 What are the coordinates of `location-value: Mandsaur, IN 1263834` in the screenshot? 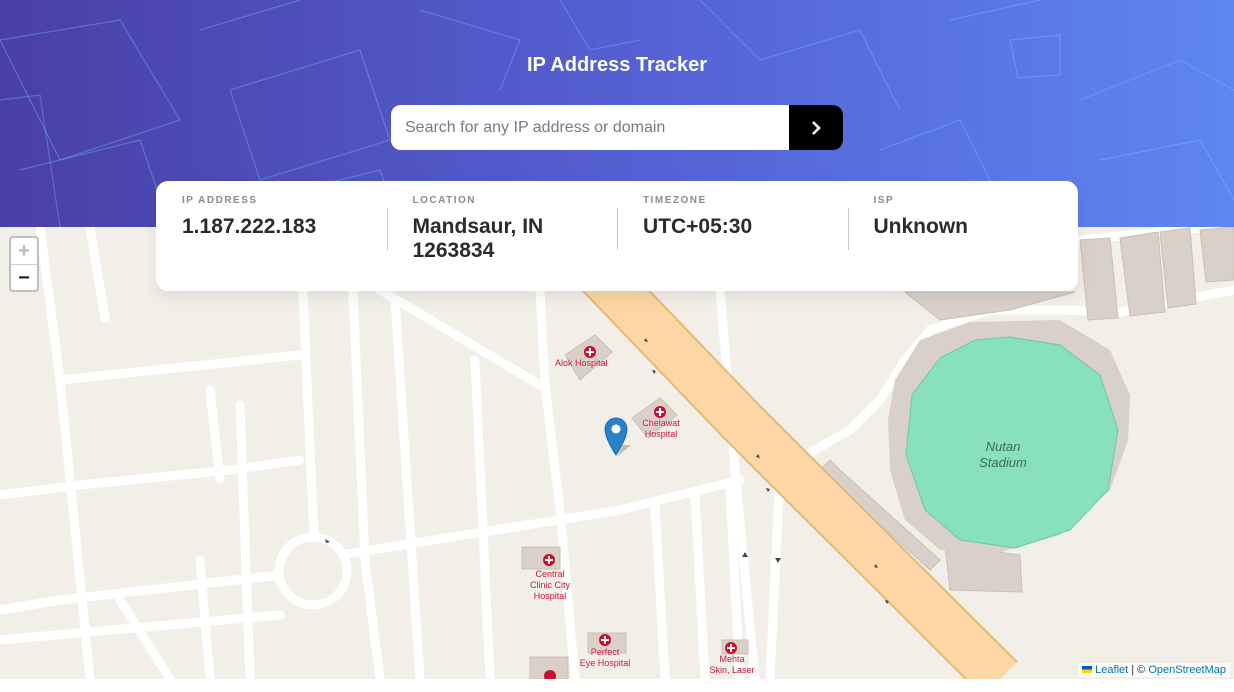 It's located at (478, 238).